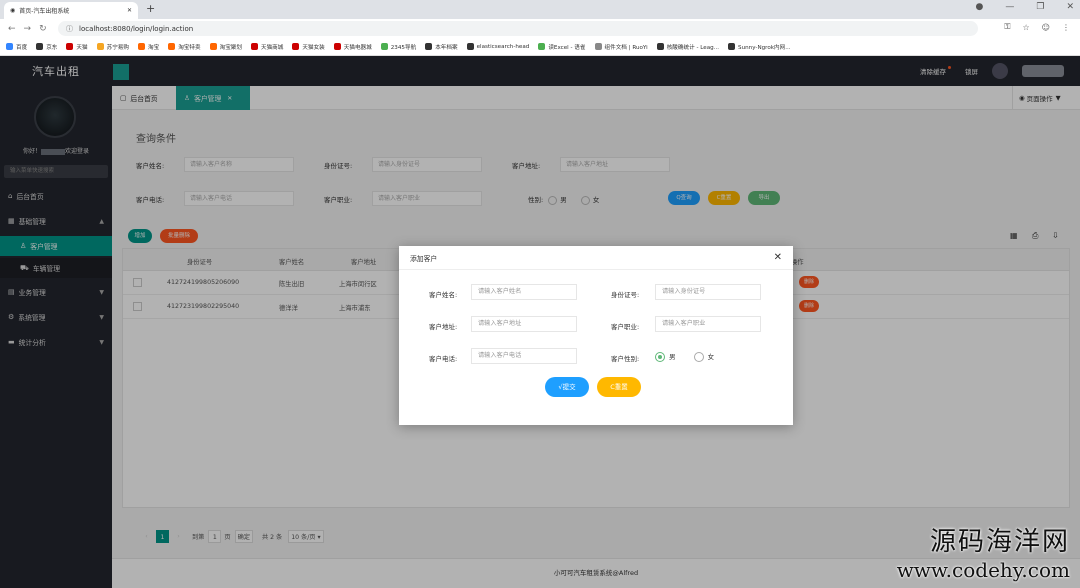 This screenshot has width=1080, height=588. I want to click on bookmark-item: 本年档案, so click(441, 47).